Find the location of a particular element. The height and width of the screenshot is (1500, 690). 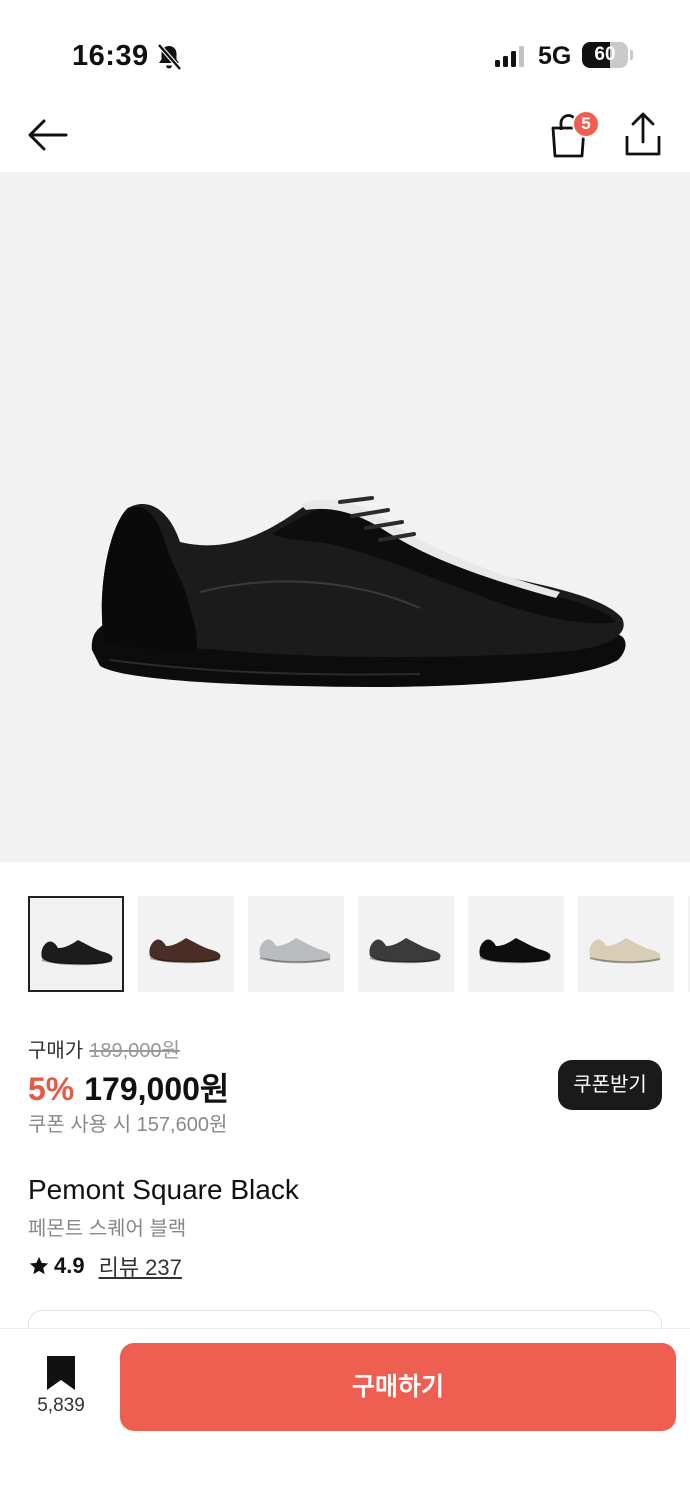

status-bar: 16:39 5G 60 is located at coordinates (345, 50).